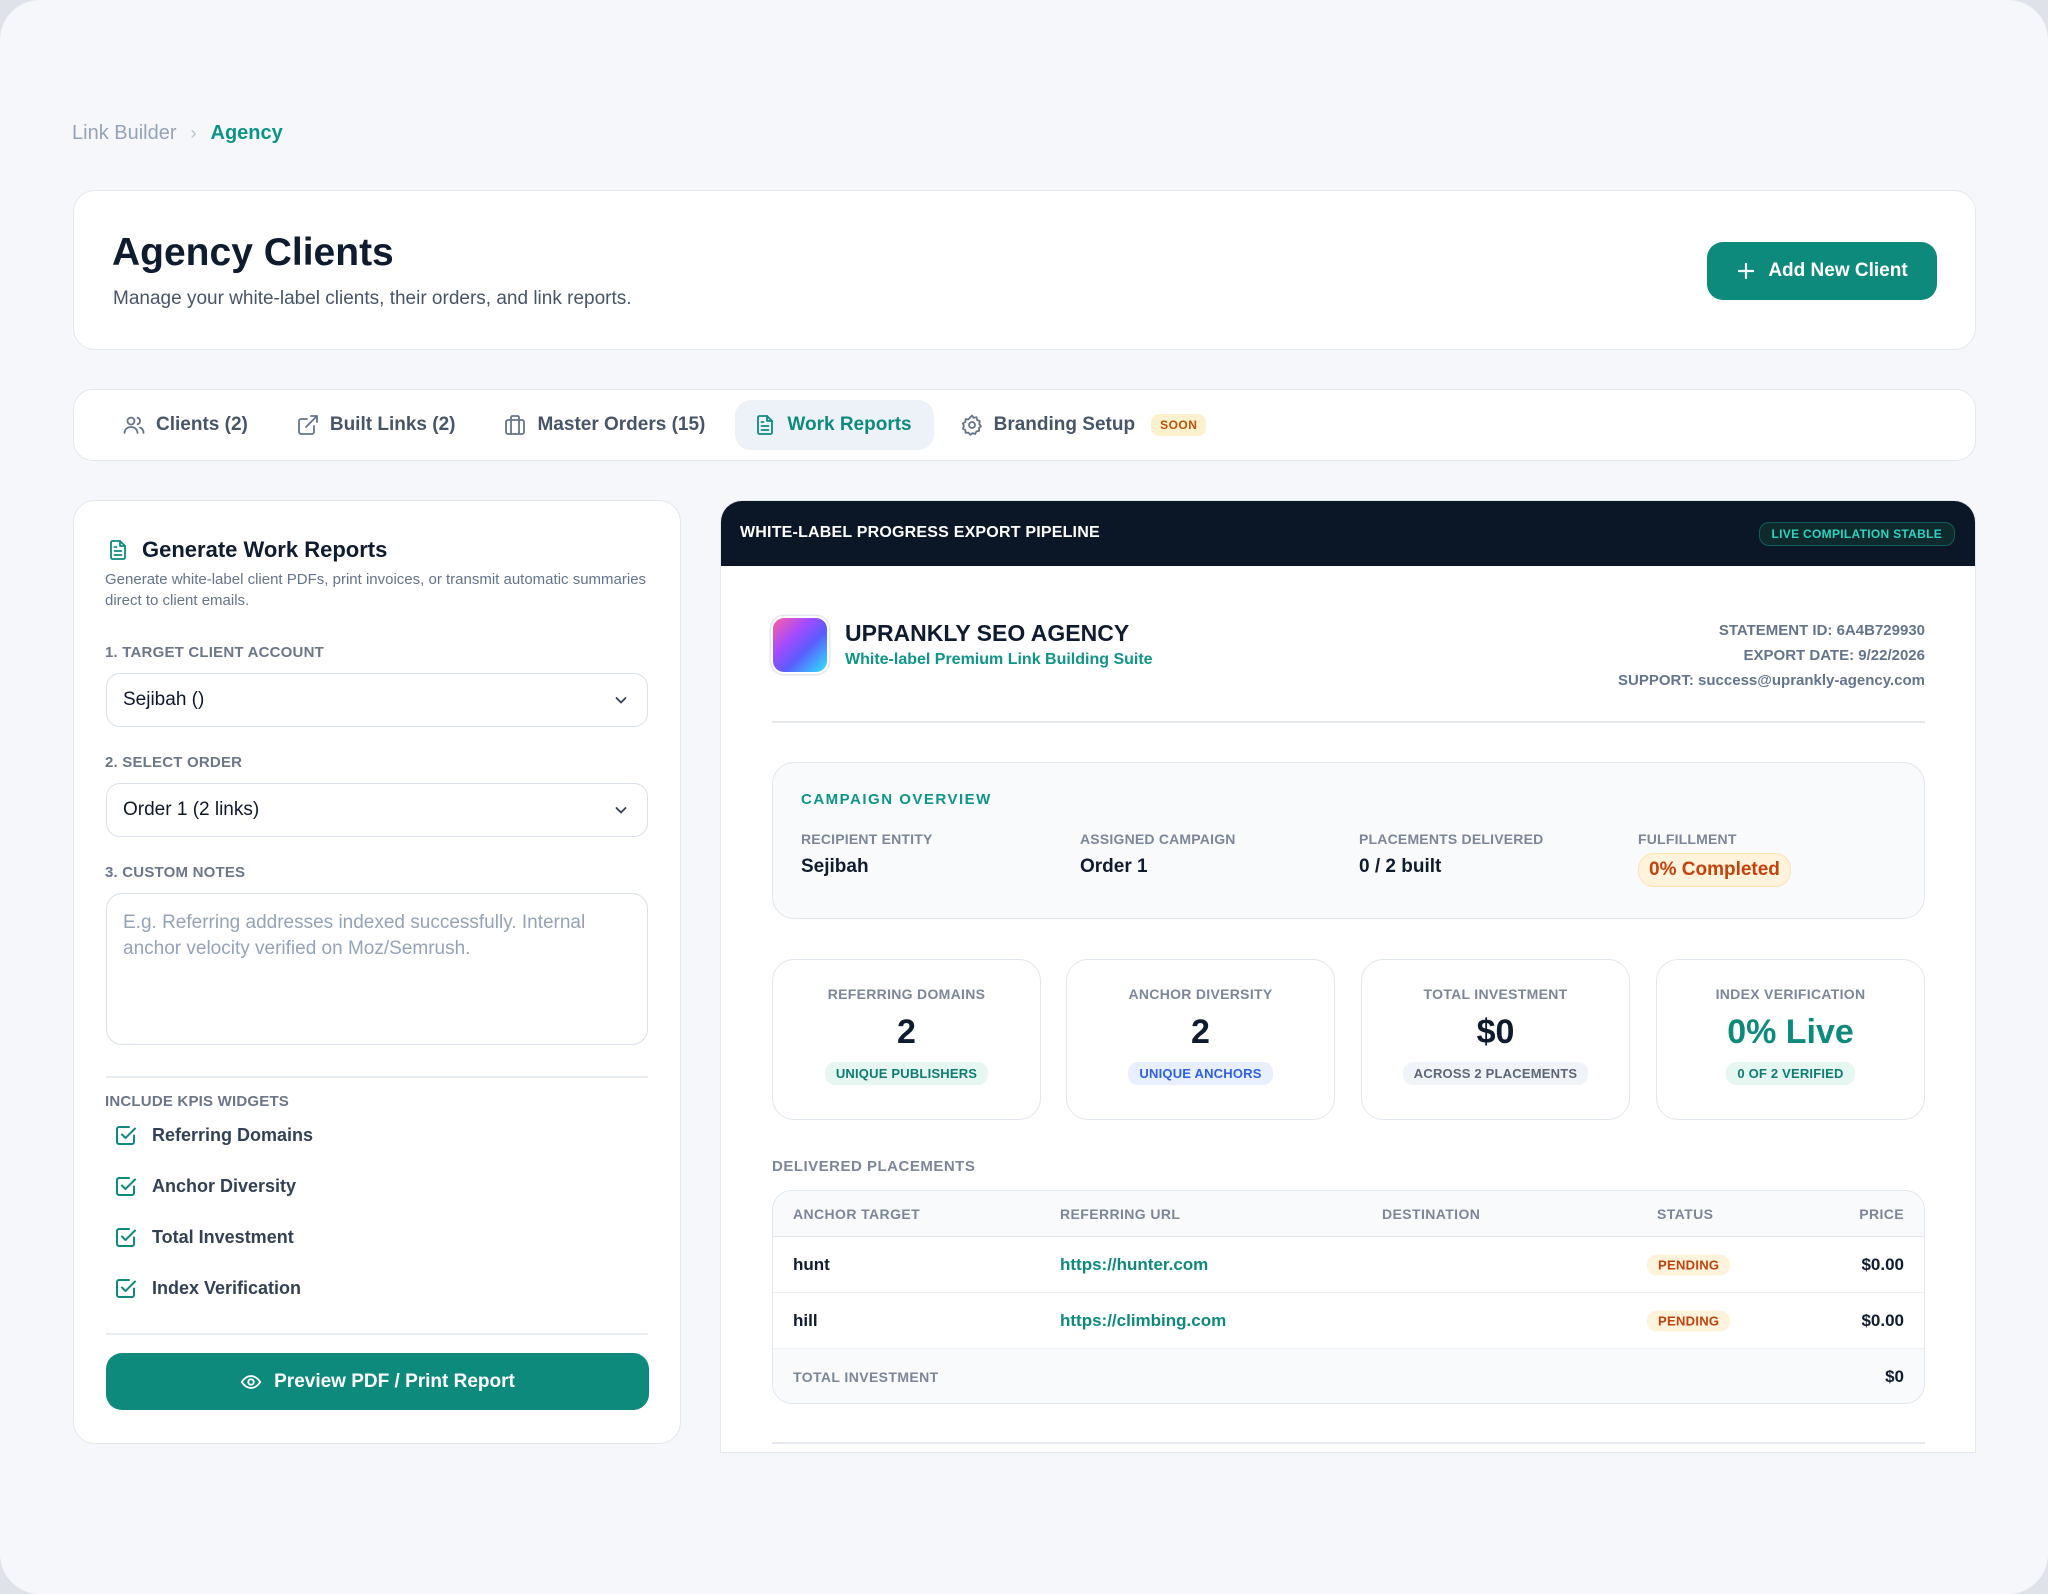 This screenshot has height=1594, width=2048. What do you see at coordinates (1495, 1073) in the screenshot?
I see `kpi-sub-badge: ACROSS 2 PLACEMENTS` at bounding box center [1495, 1073].